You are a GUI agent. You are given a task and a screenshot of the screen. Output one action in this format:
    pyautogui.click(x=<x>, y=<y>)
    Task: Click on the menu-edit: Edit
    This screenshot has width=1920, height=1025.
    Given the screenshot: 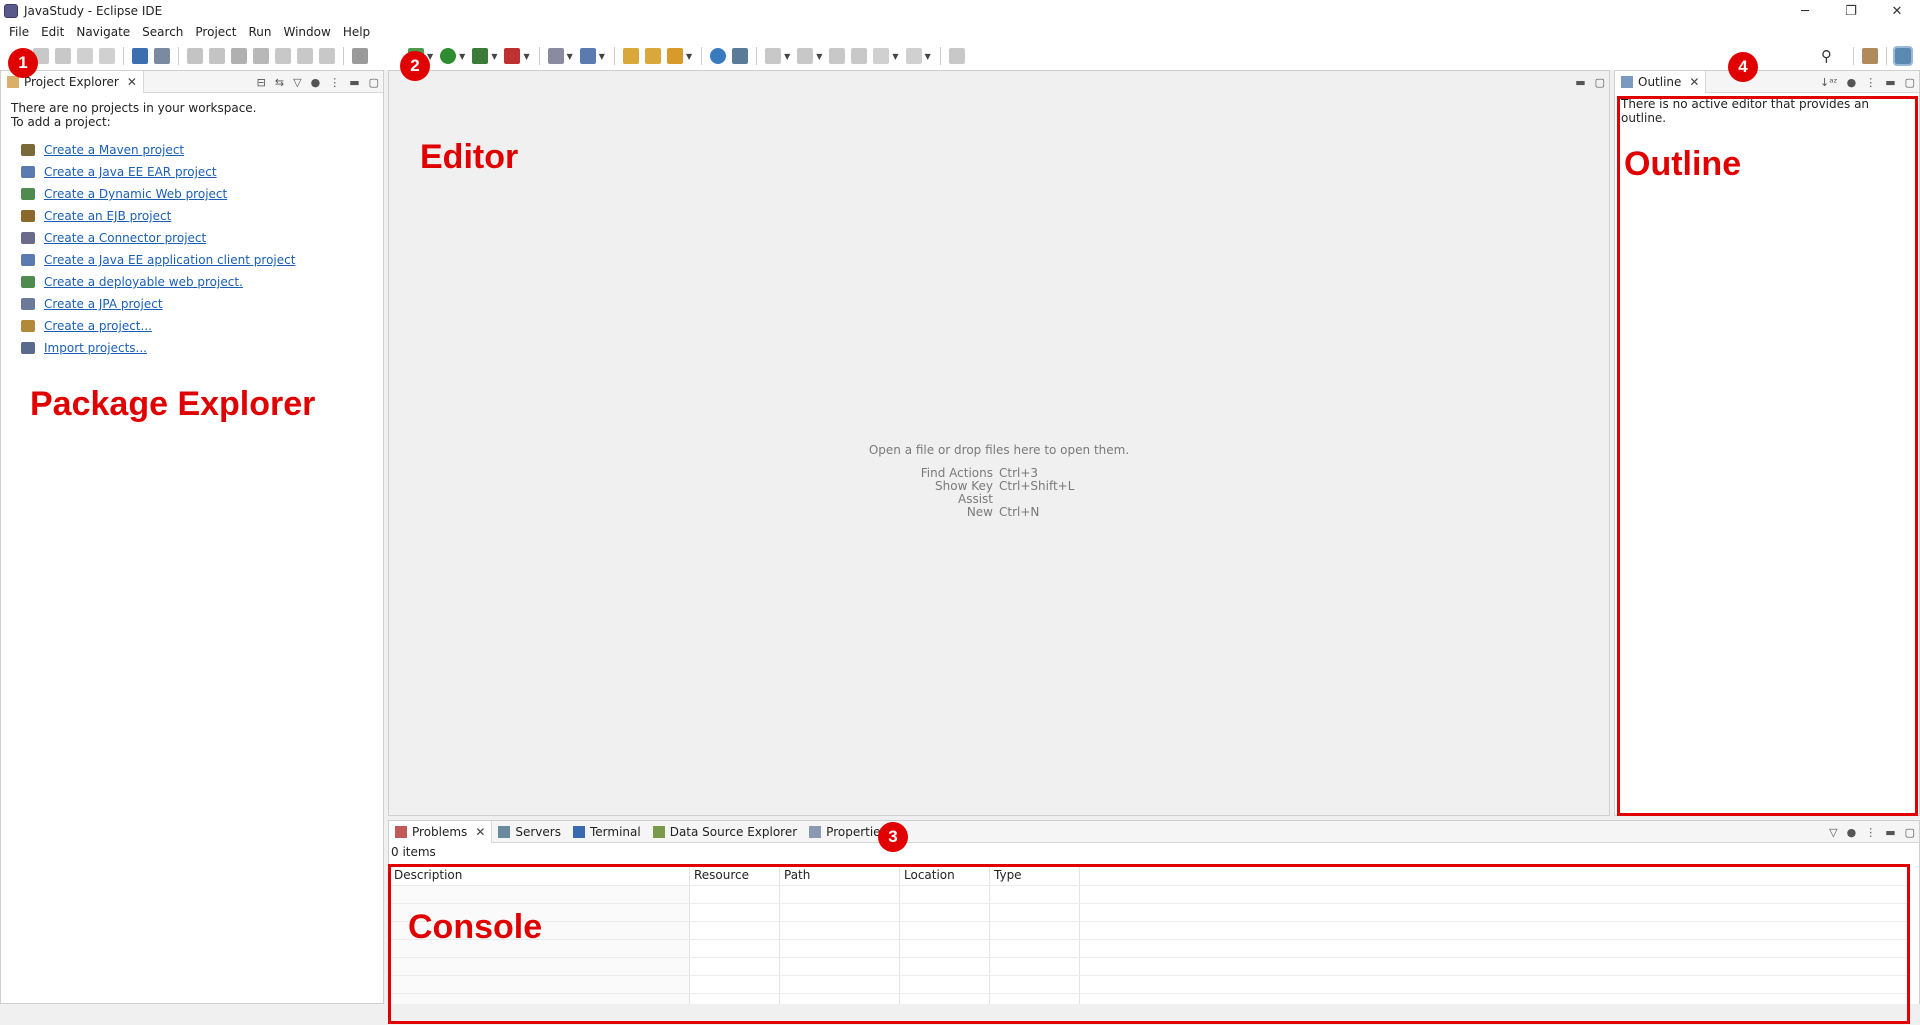 What is the action you would take?
    pyautogui.click(x=52, y=32)
    